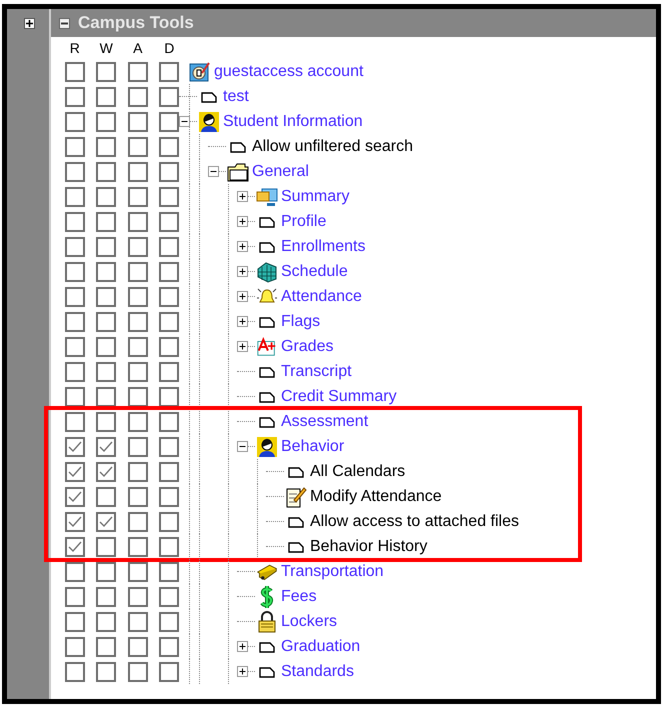 The height and width of the screenshot is (705, 669). What do you see at coordinates (29, 23) in the screenshot?
I see `expand-all-icon` at bounding box center [29, 23].